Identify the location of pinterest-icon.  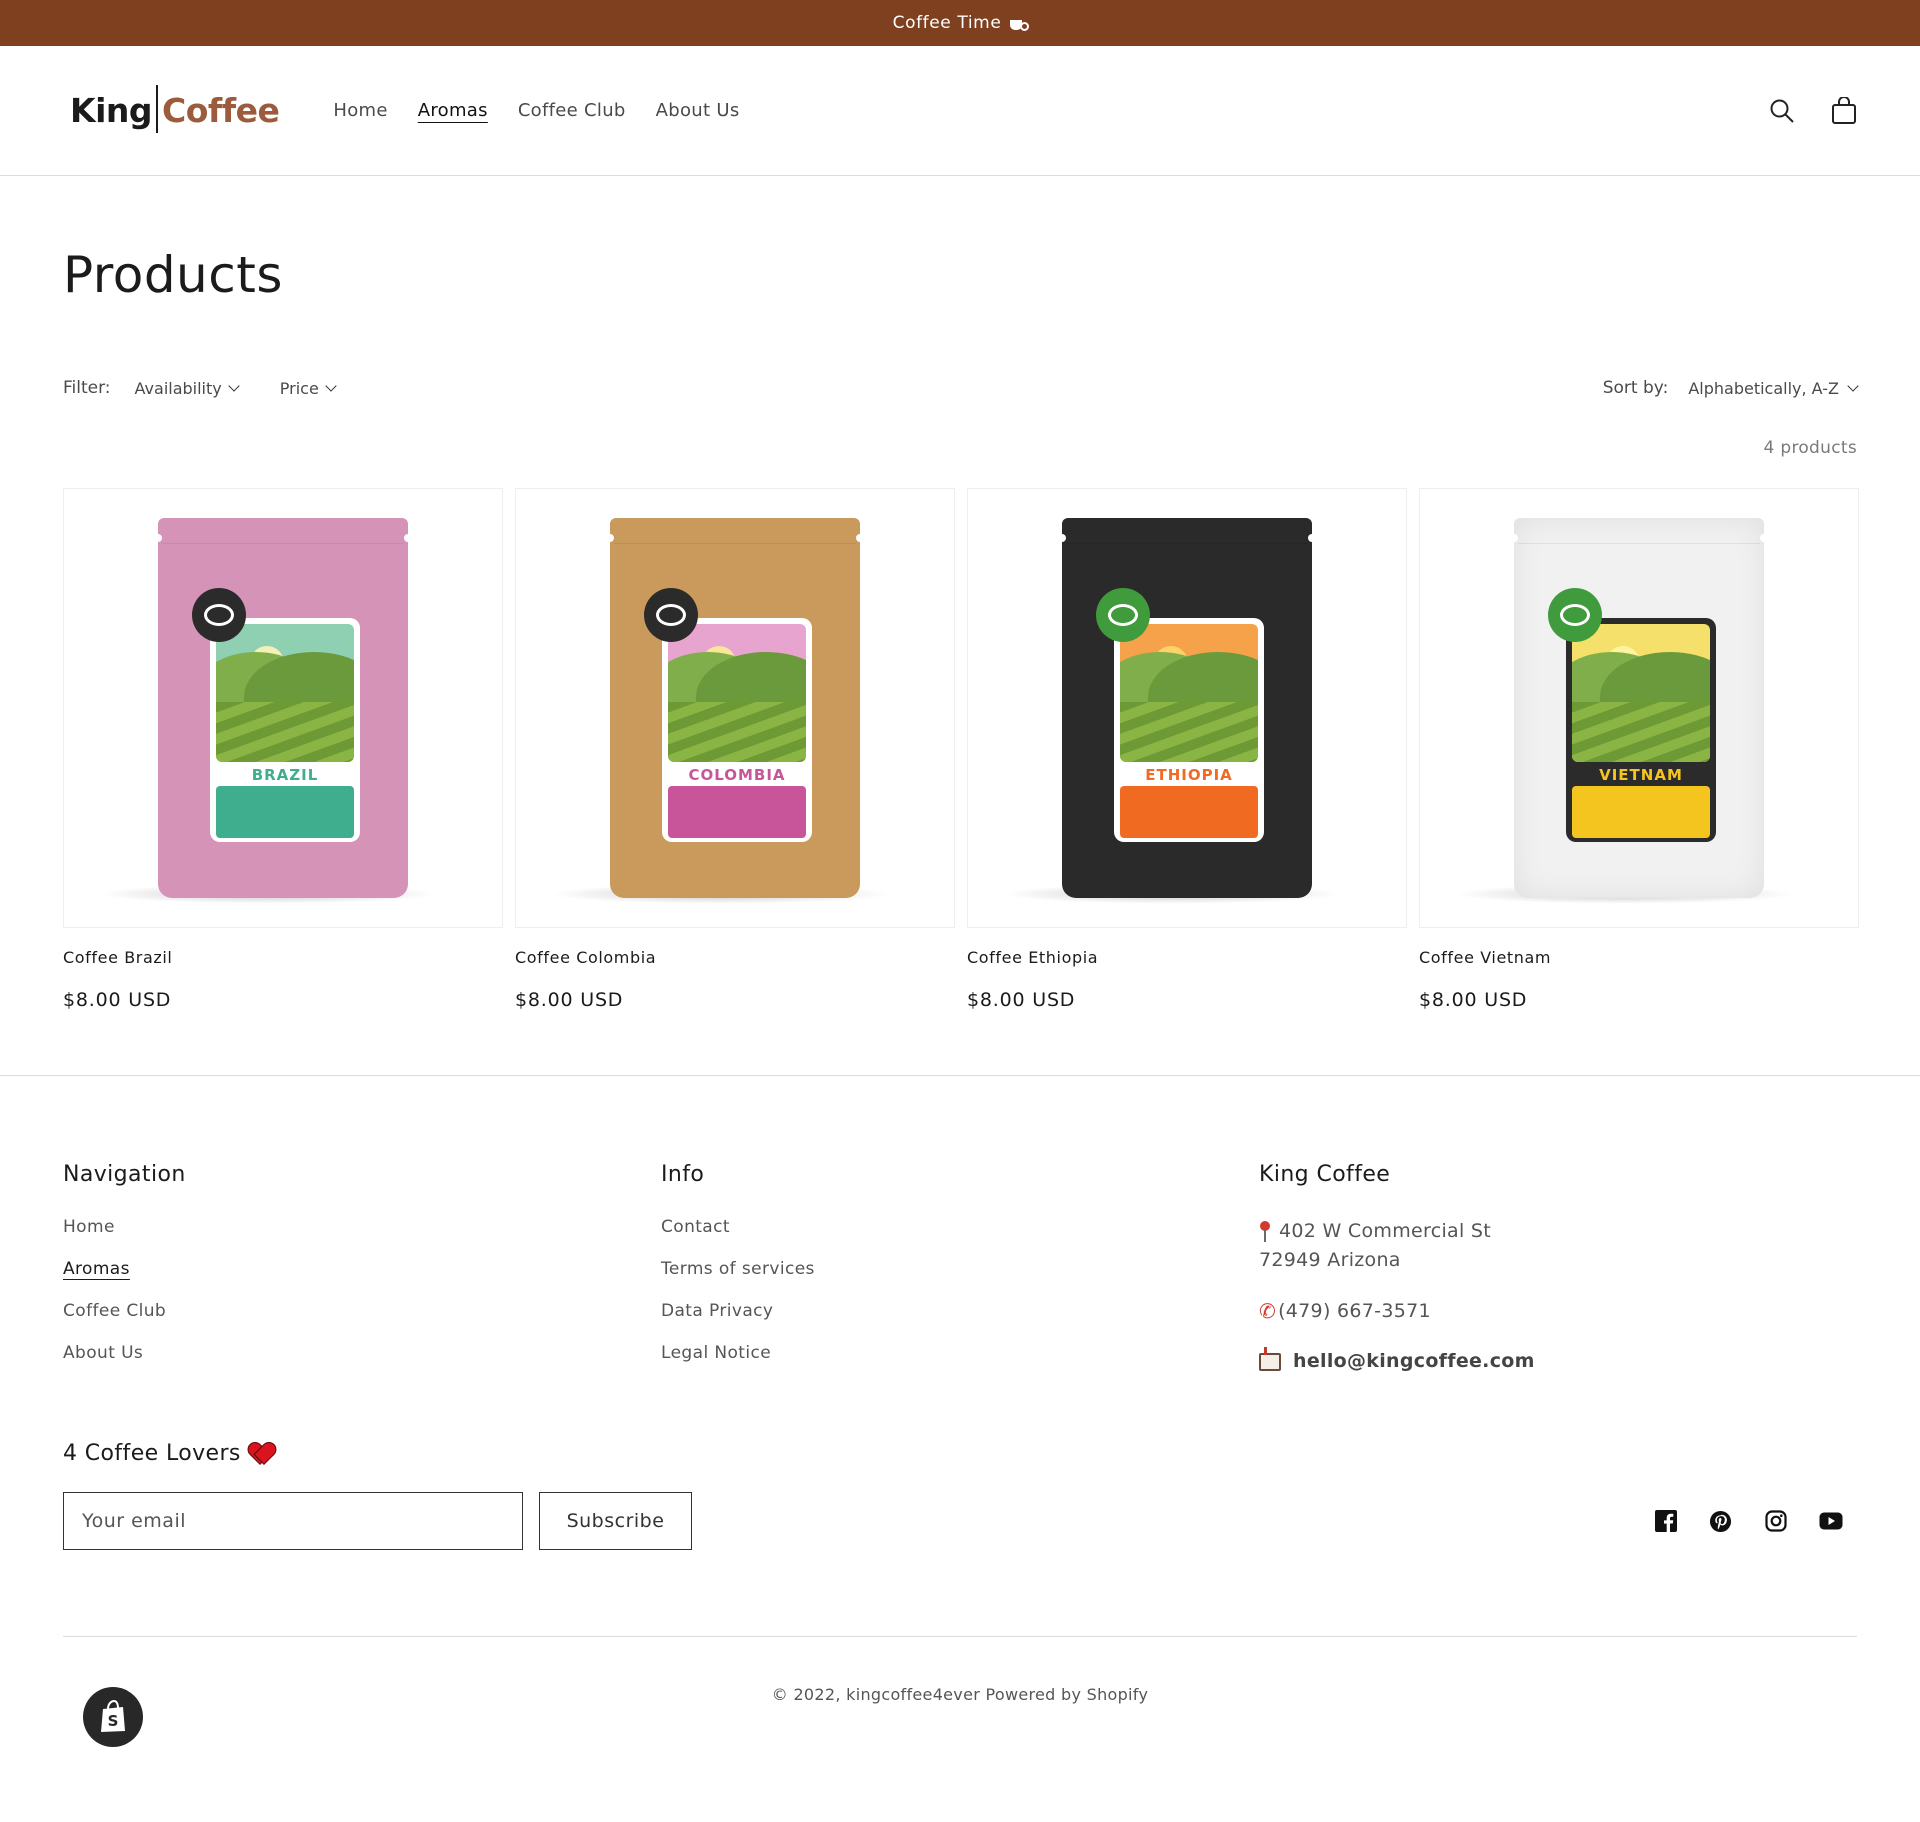
(1720, 1521).